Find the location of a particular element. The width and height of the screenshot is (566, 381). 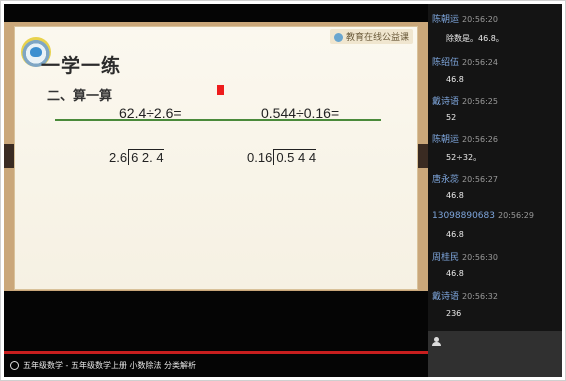

long-division-2: 0.16 0.5 4 4 is located at coordinates (282, 157).